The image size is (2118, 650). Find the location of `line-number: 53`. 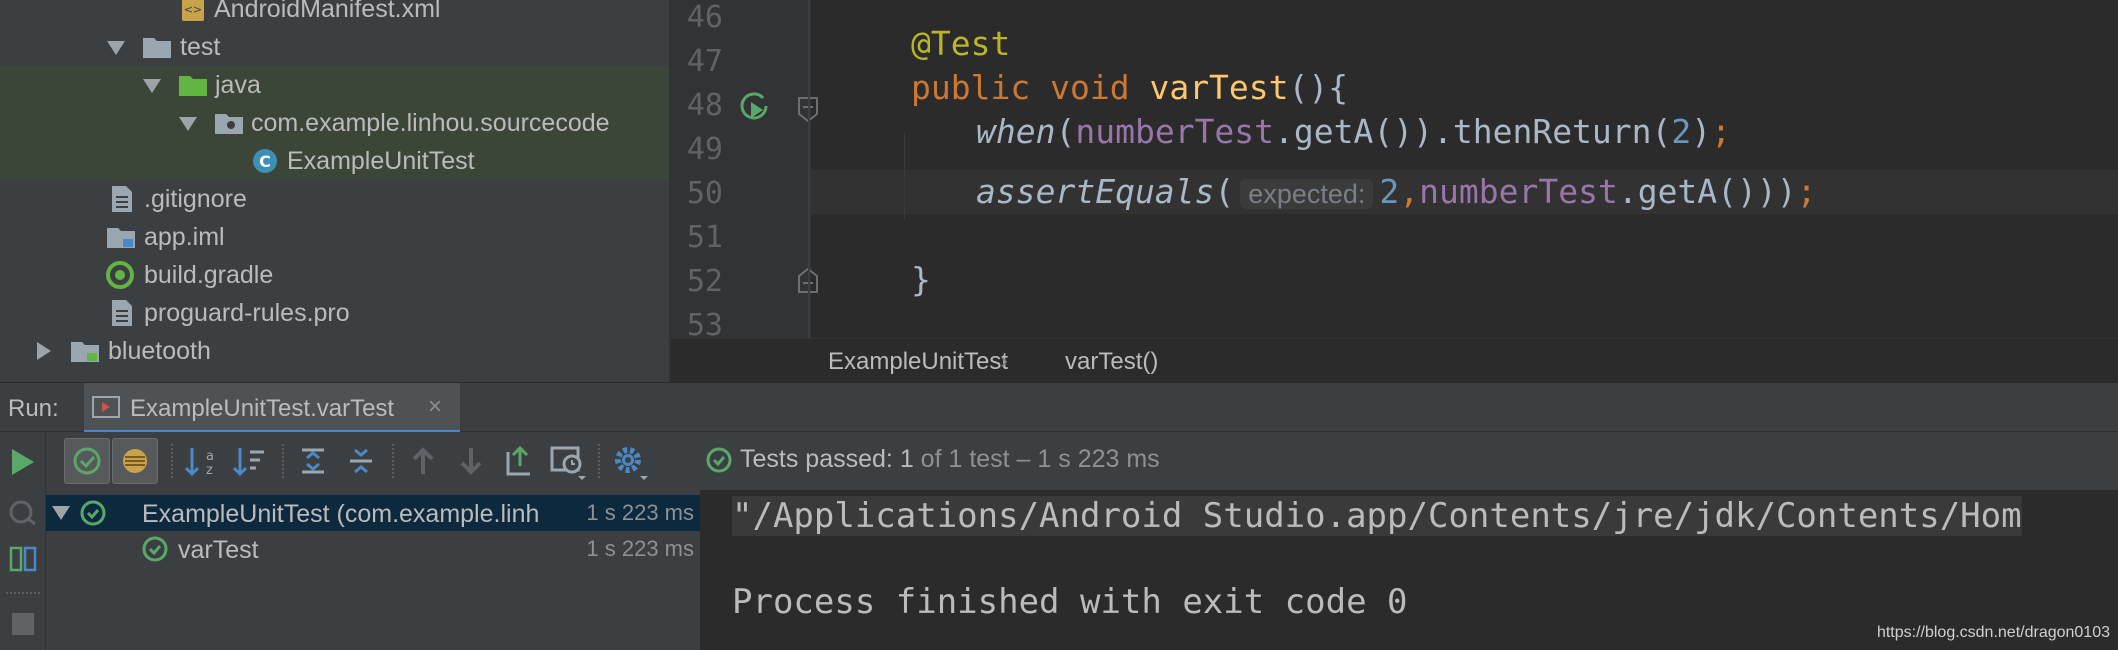

line-number: 53 is located at coordinates (704, 323).